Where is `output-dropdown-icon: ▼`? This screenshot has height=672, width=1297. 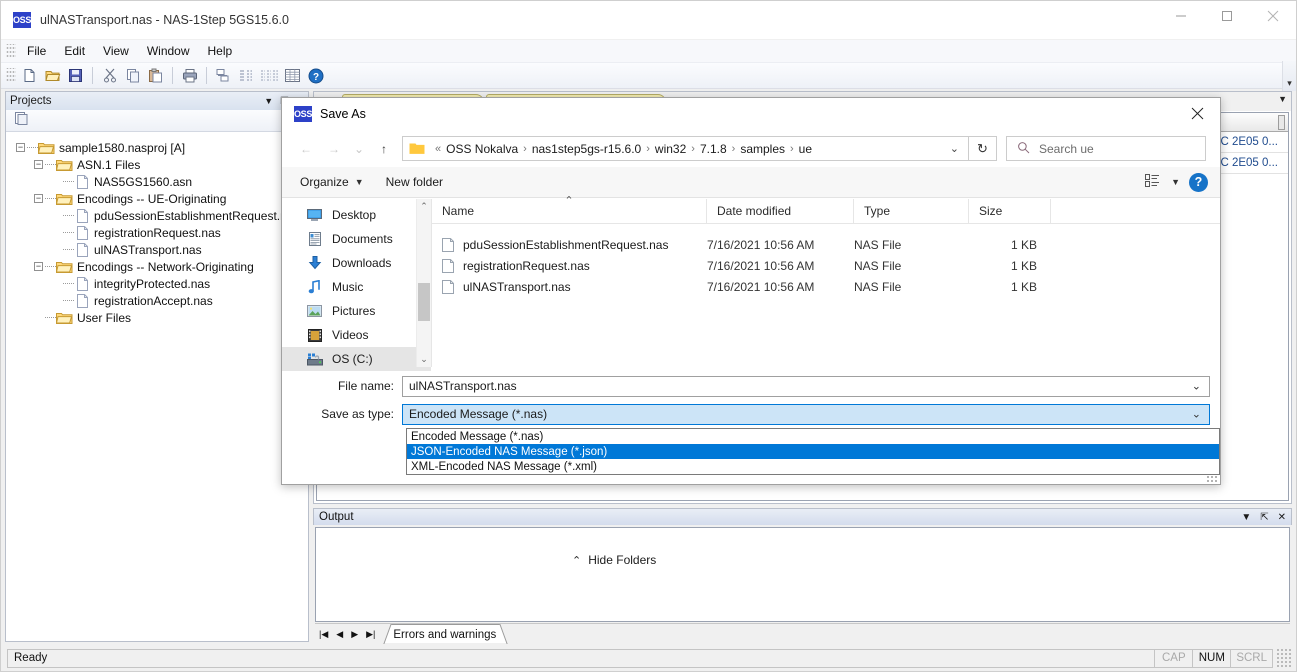 output-dropdown-icon: ▼ is located at coordinates (1246, 517).